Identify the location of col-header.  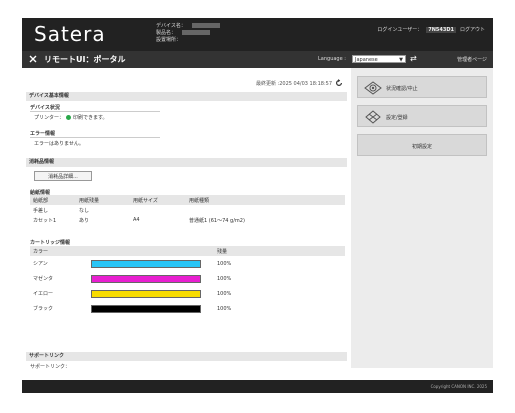
(151, 251).